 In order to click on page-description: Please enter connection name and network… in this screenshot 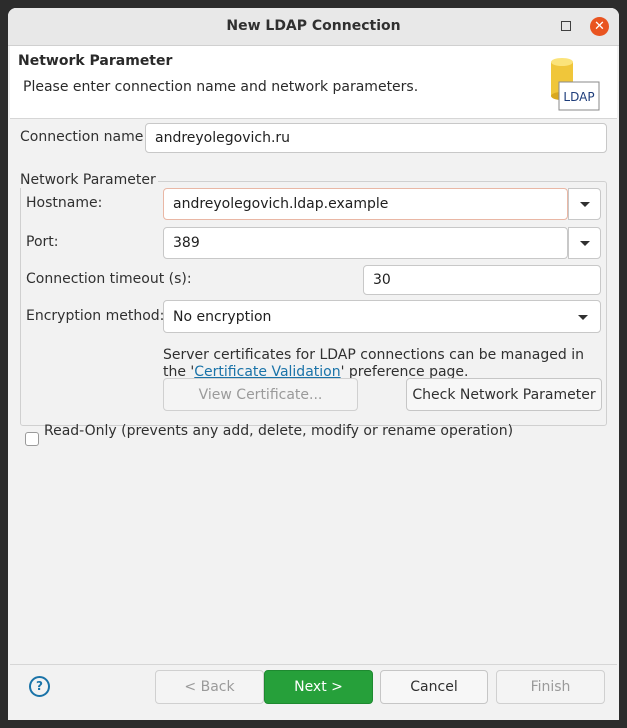, I will do `click(221, 87)`.